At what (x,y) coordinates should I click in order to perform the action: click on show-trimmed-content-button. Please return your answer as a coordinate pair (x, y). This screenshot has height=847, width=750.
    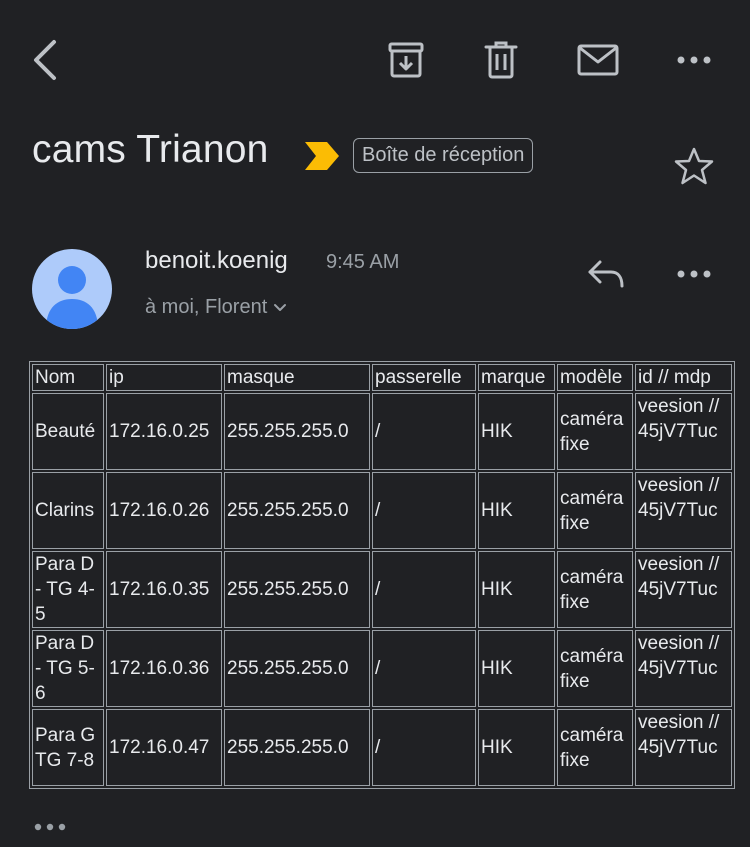
    Looking at the image, I should click on (52, 827).